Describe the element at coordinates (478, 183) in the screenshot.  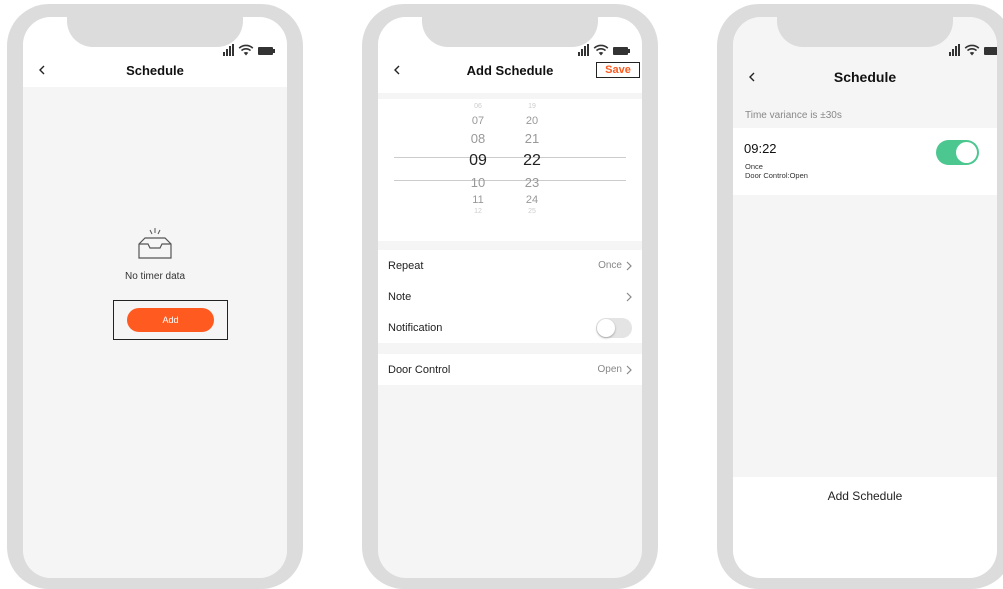
I see `hour-option: 10` at that location.